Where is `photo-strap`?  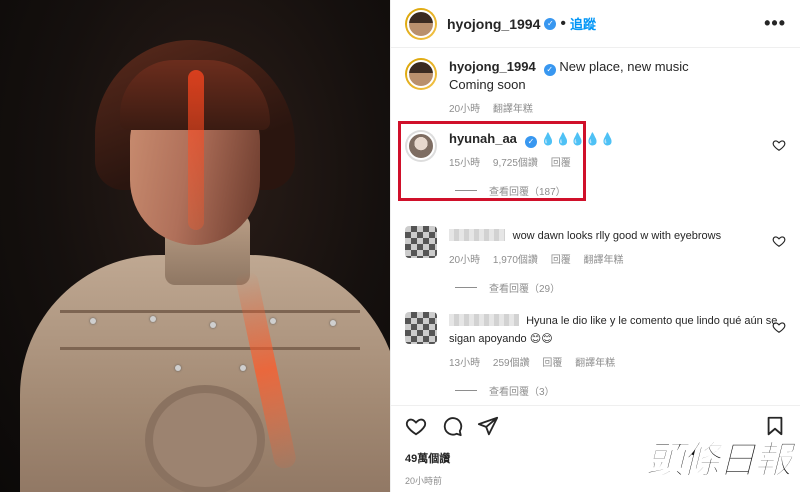 photo-strap is located at coordinates (210, 330).